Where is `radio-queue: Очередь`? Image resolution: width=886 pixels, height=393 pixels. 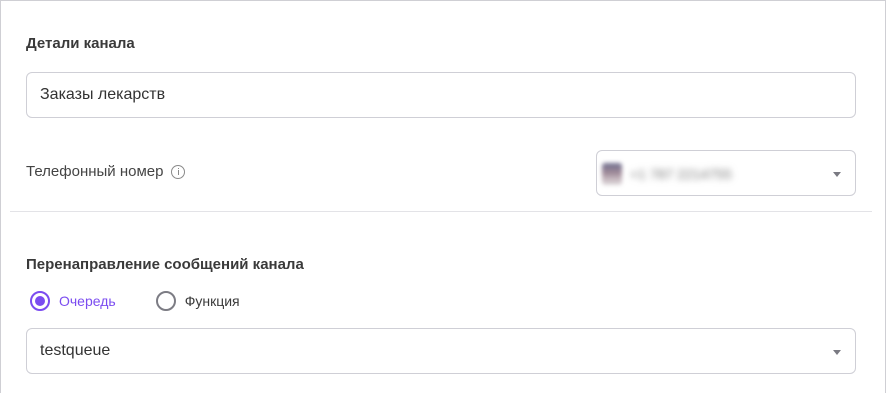 radio-queue: Очередь is located at coordinates (73, 301).